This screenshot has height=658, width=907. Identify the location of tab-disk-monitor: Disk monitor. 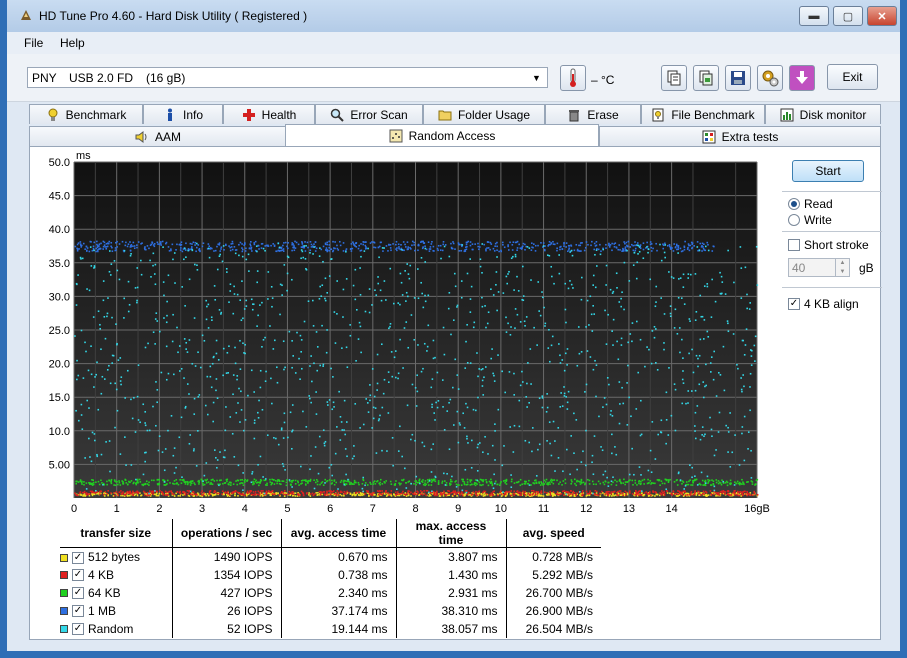
(823, 114).